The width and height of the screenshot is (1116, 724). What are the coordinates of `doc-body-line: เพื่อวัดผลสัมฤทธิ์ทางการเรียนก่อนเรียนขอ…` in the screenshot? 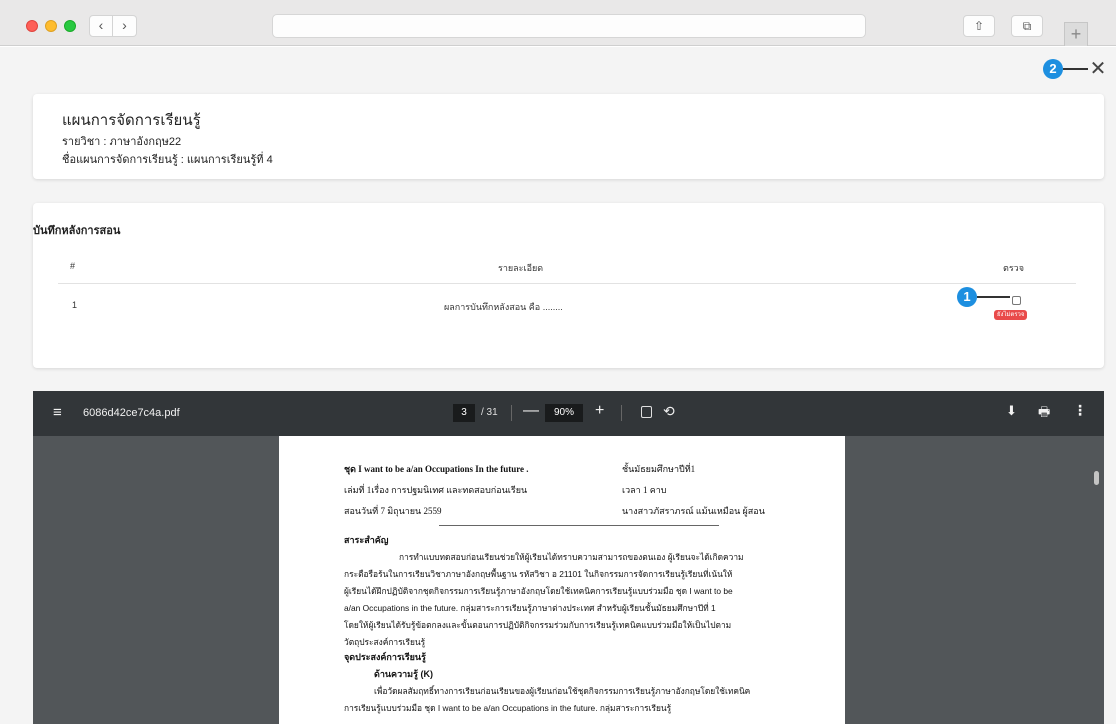 It's located at (562, 691).